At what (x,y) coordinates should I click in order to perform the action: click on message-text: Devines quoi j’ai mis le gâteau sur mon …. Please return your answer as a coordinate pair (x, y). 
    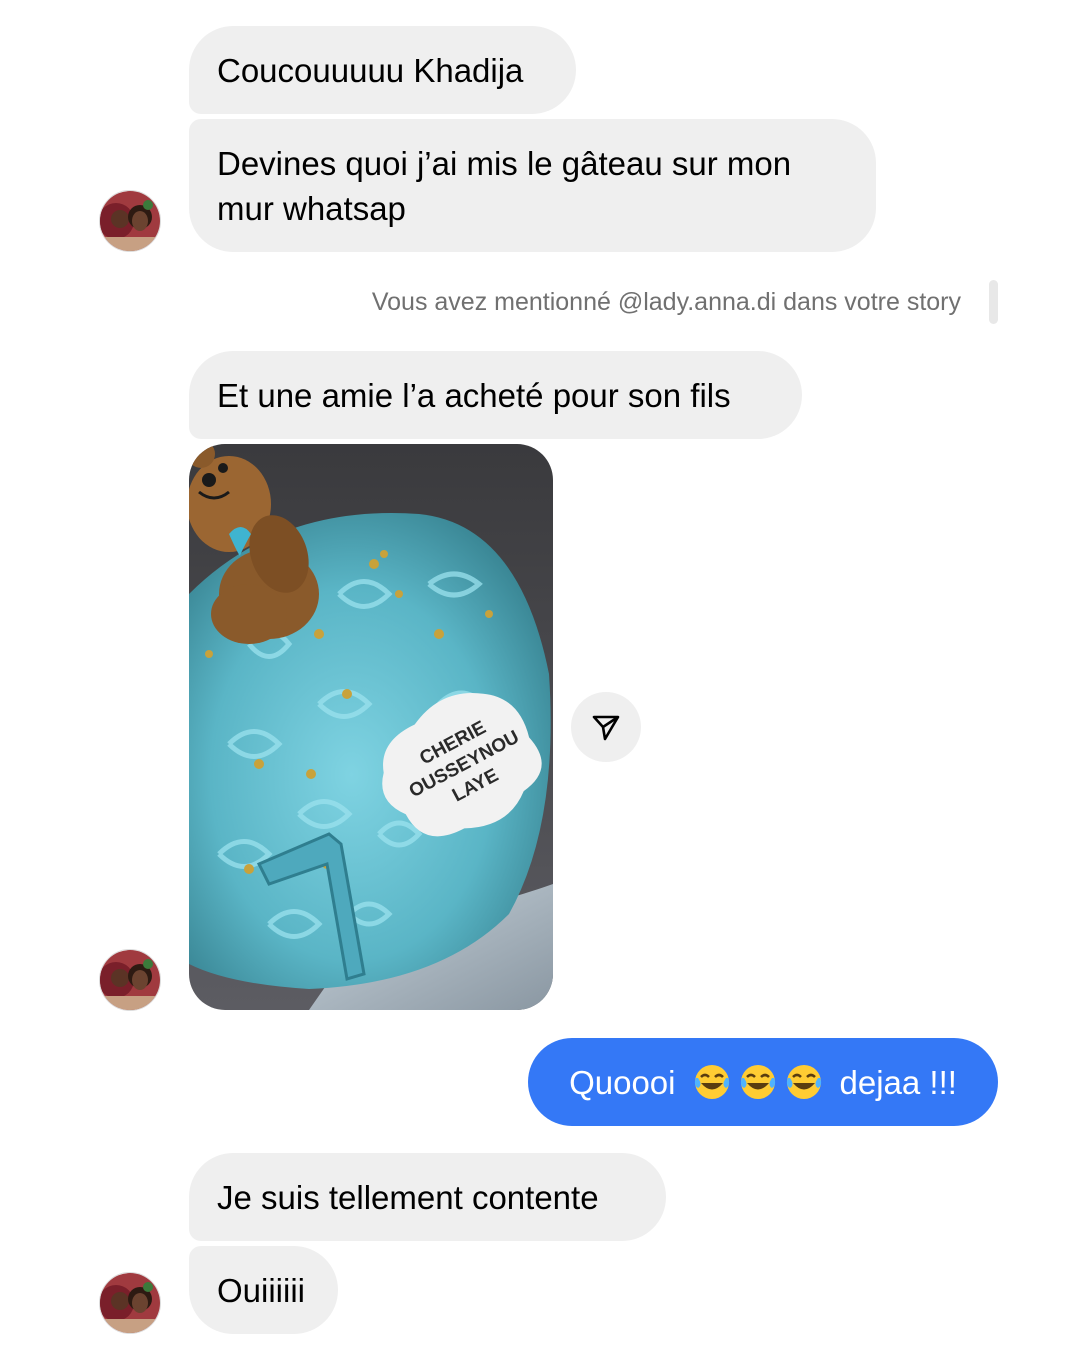
    Looking at the image, I should click on (504, 186).